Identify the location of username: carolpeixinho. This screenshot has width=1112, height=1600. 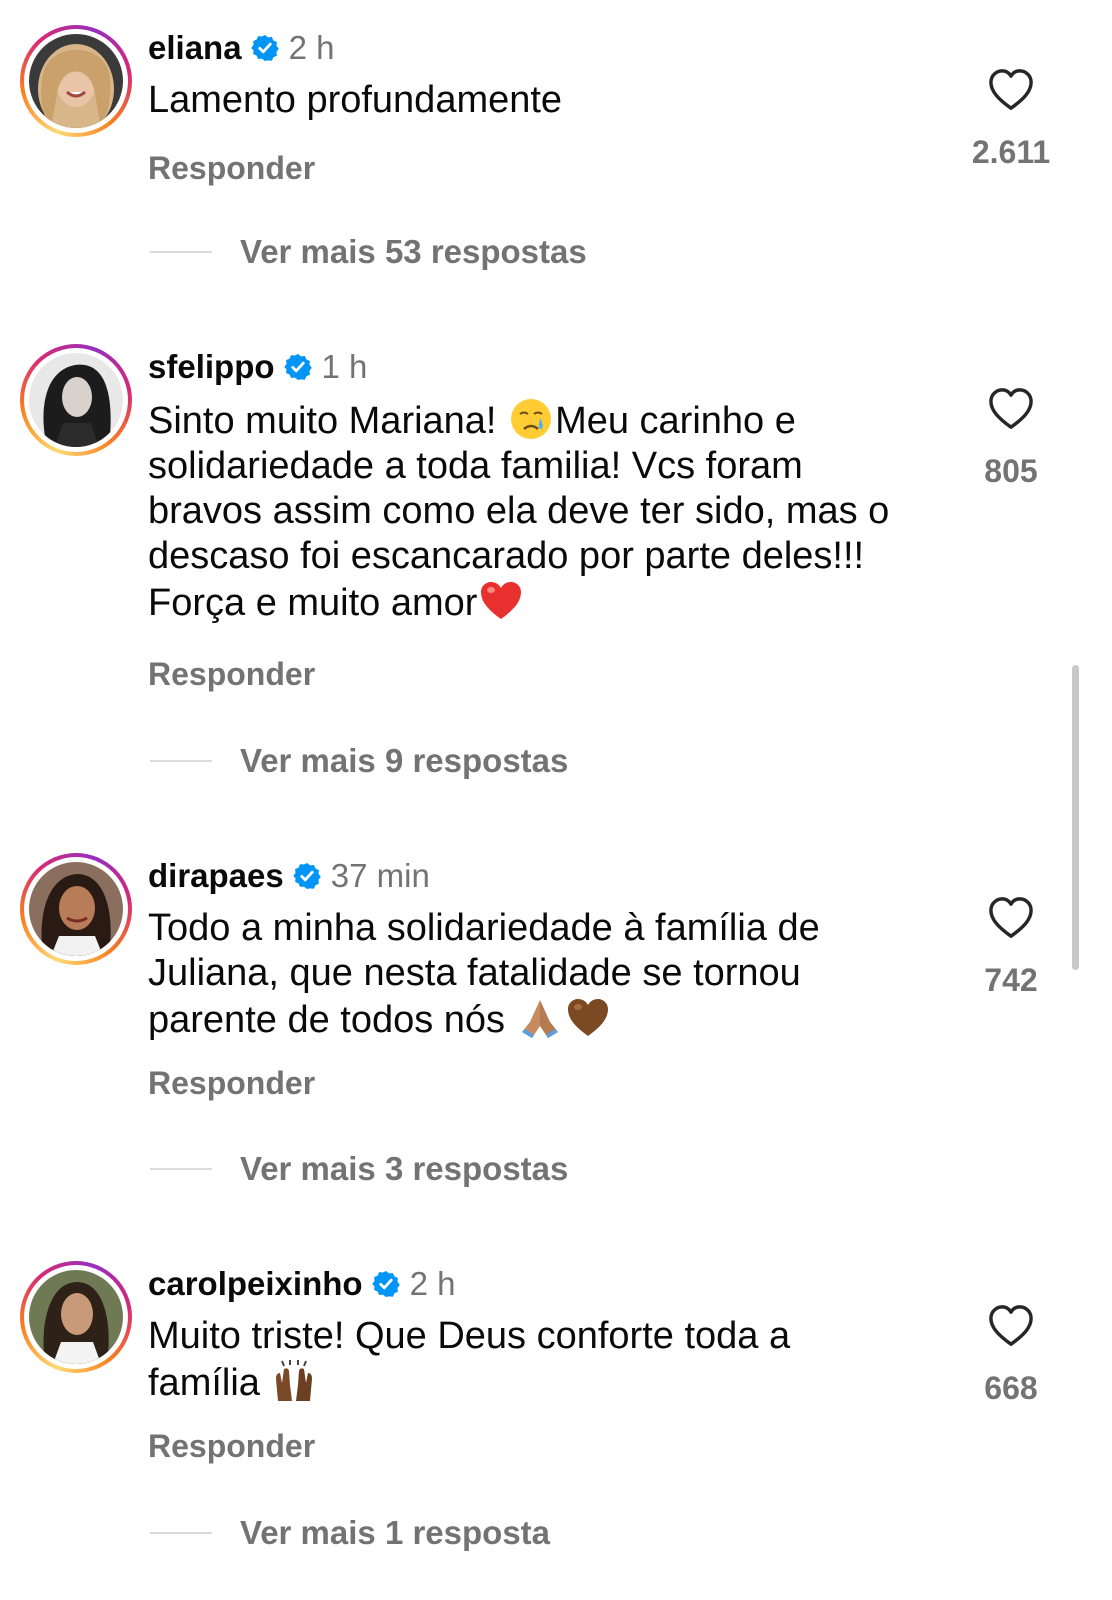
(255, 1284).